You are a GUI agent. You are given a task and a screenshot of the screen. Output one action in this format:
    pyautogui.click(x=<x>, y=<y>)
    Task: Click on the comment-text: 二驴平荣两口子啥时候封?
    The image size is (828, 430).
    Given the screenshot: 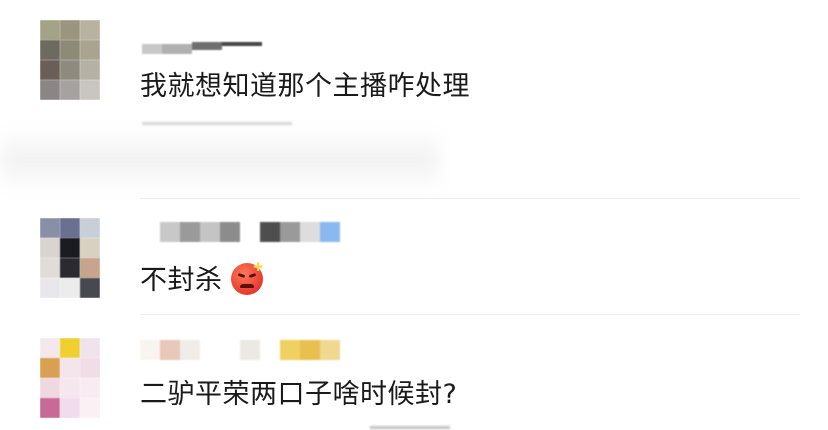 What is the action you would take?
    pyautogui.click(x=299, y=394)
    